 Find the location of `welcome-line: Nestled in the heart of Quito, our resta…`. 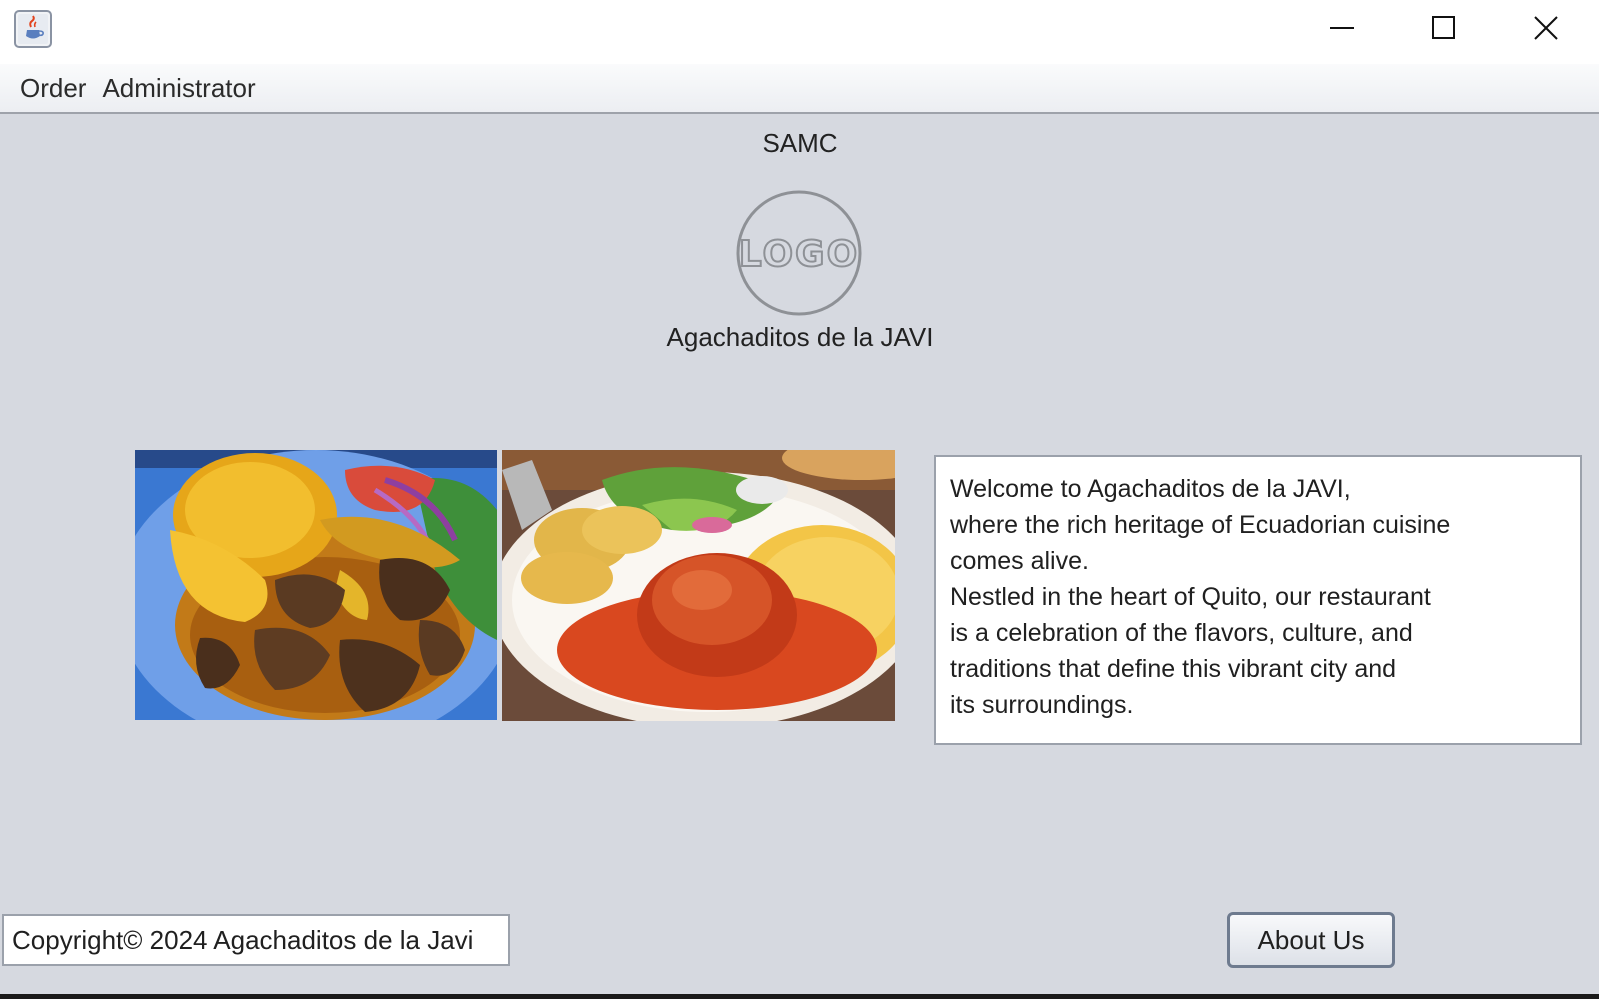

welcome-line: Nestled in the heart of Quito, our resta… is located at coordinates (1190, 597).